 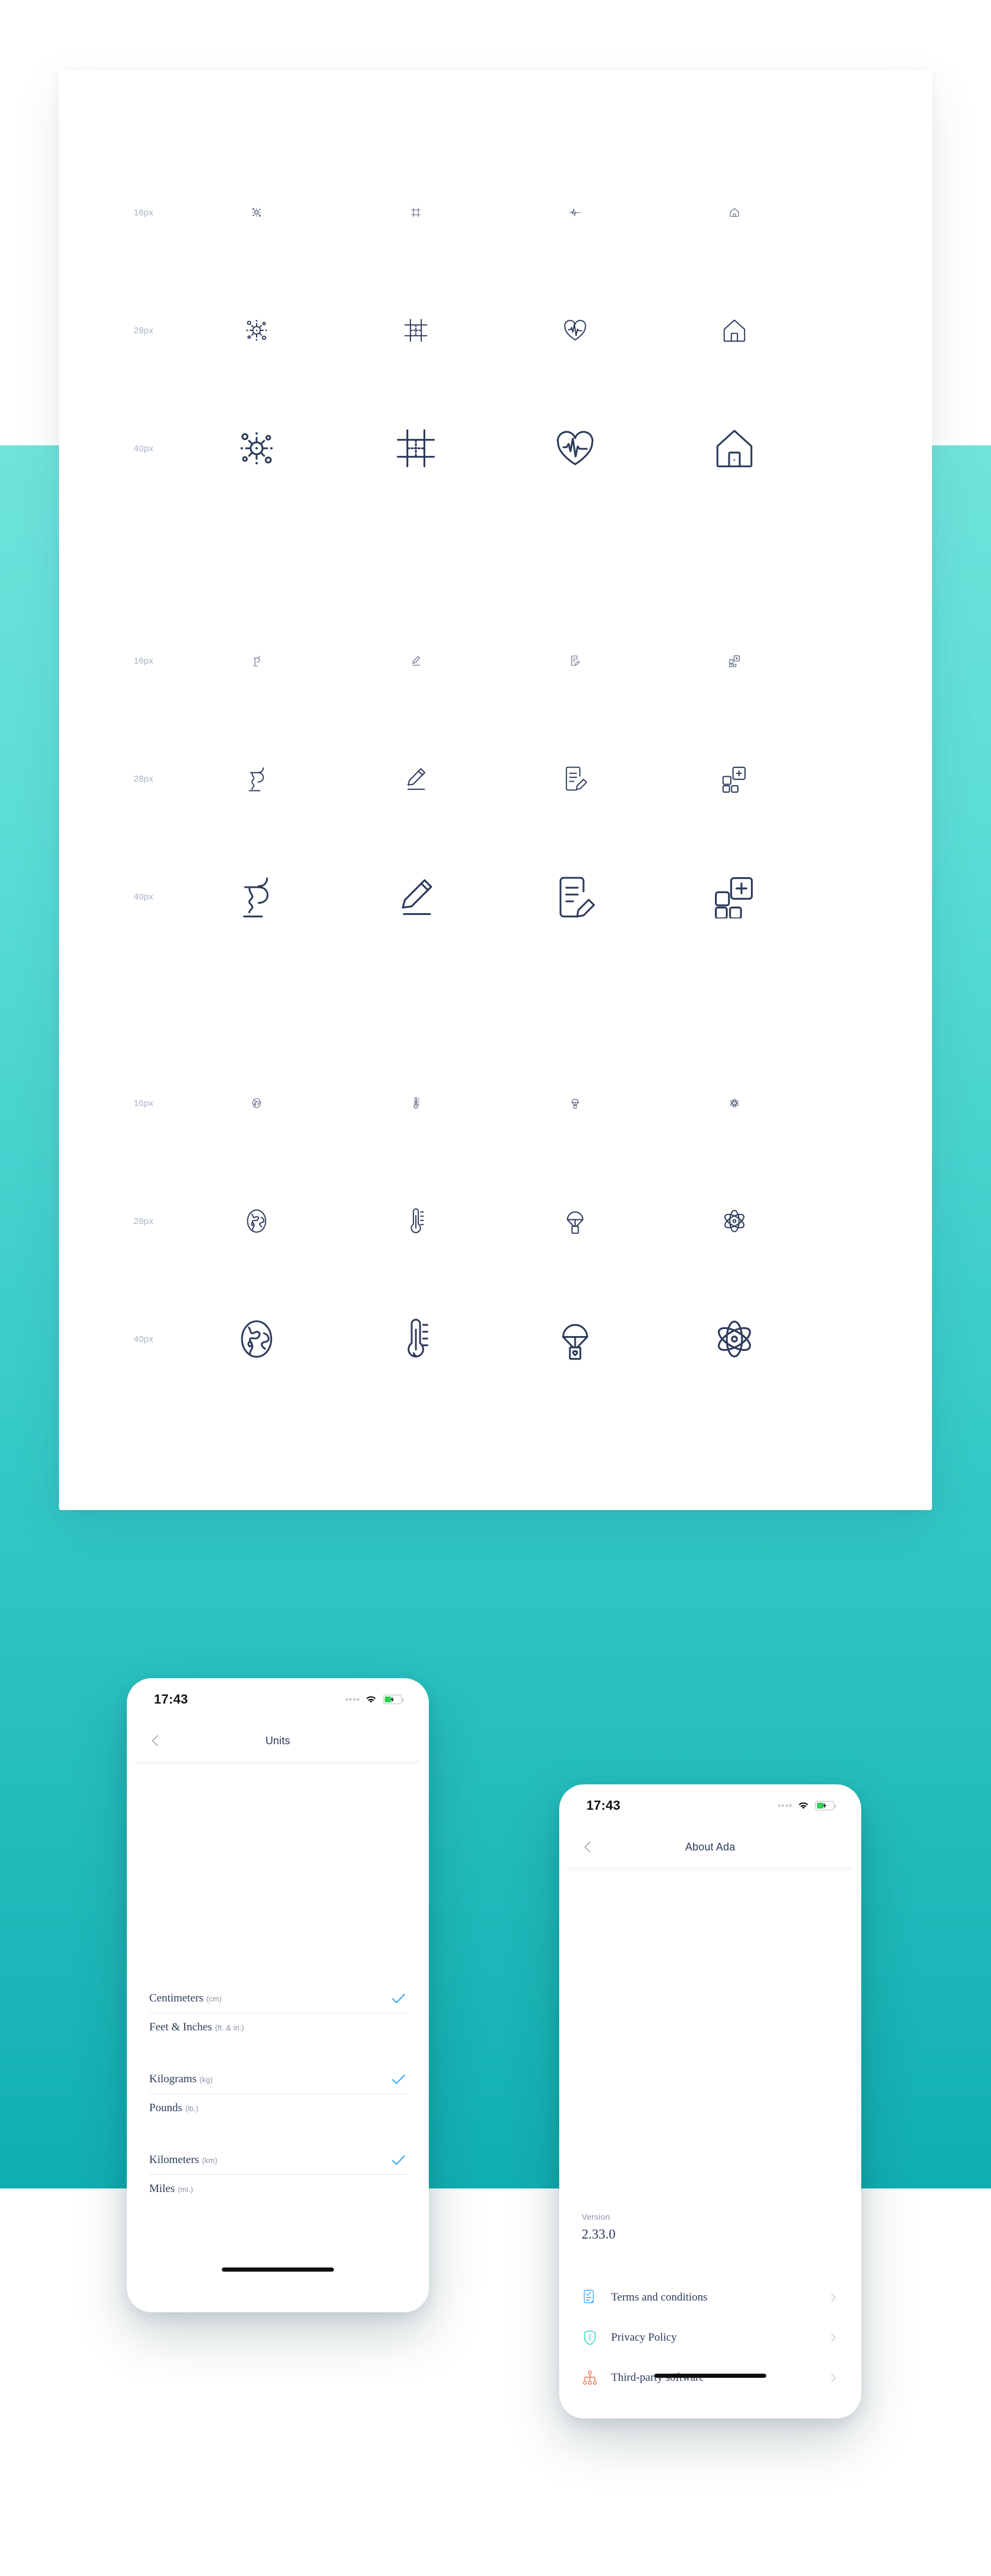 I want to click on status-bar: 17:43, so click(x=278, y=1699).